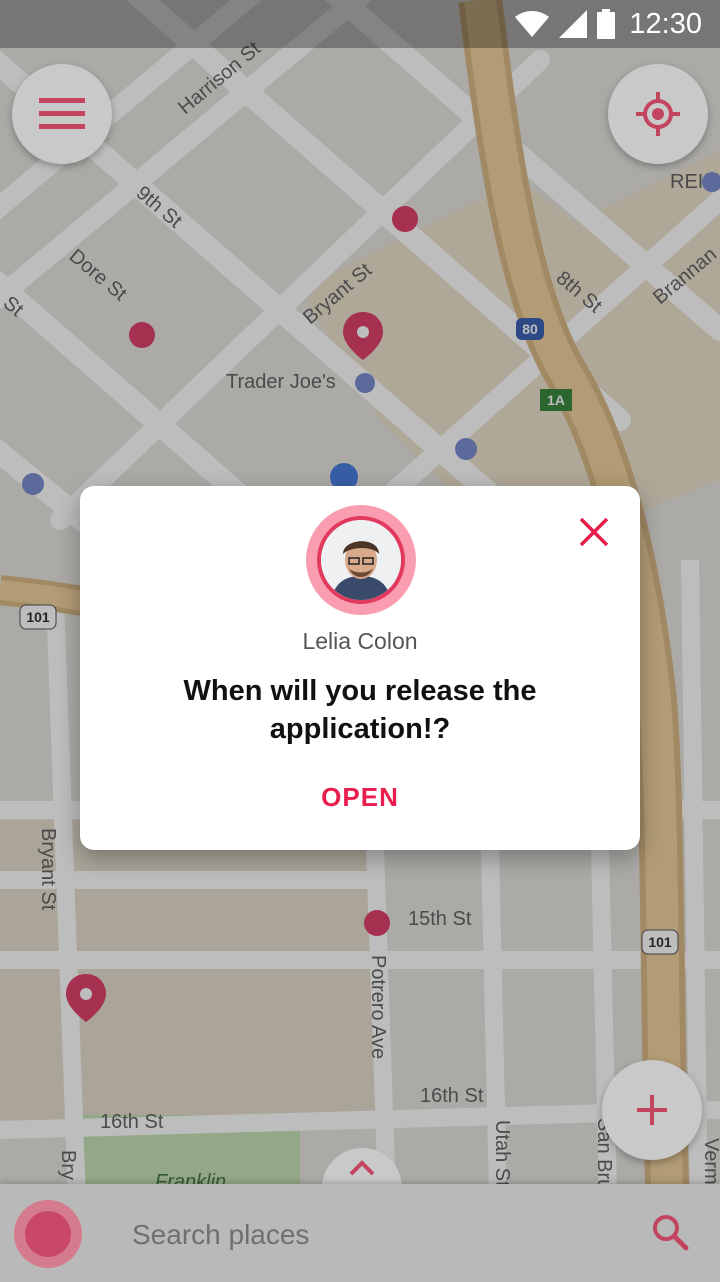 This screenshot has height=1282, width=720. What do you see at coordinates (360, 797) in the screenshot?
I see `open-button: OPEN` at bounding box center [360, 797].